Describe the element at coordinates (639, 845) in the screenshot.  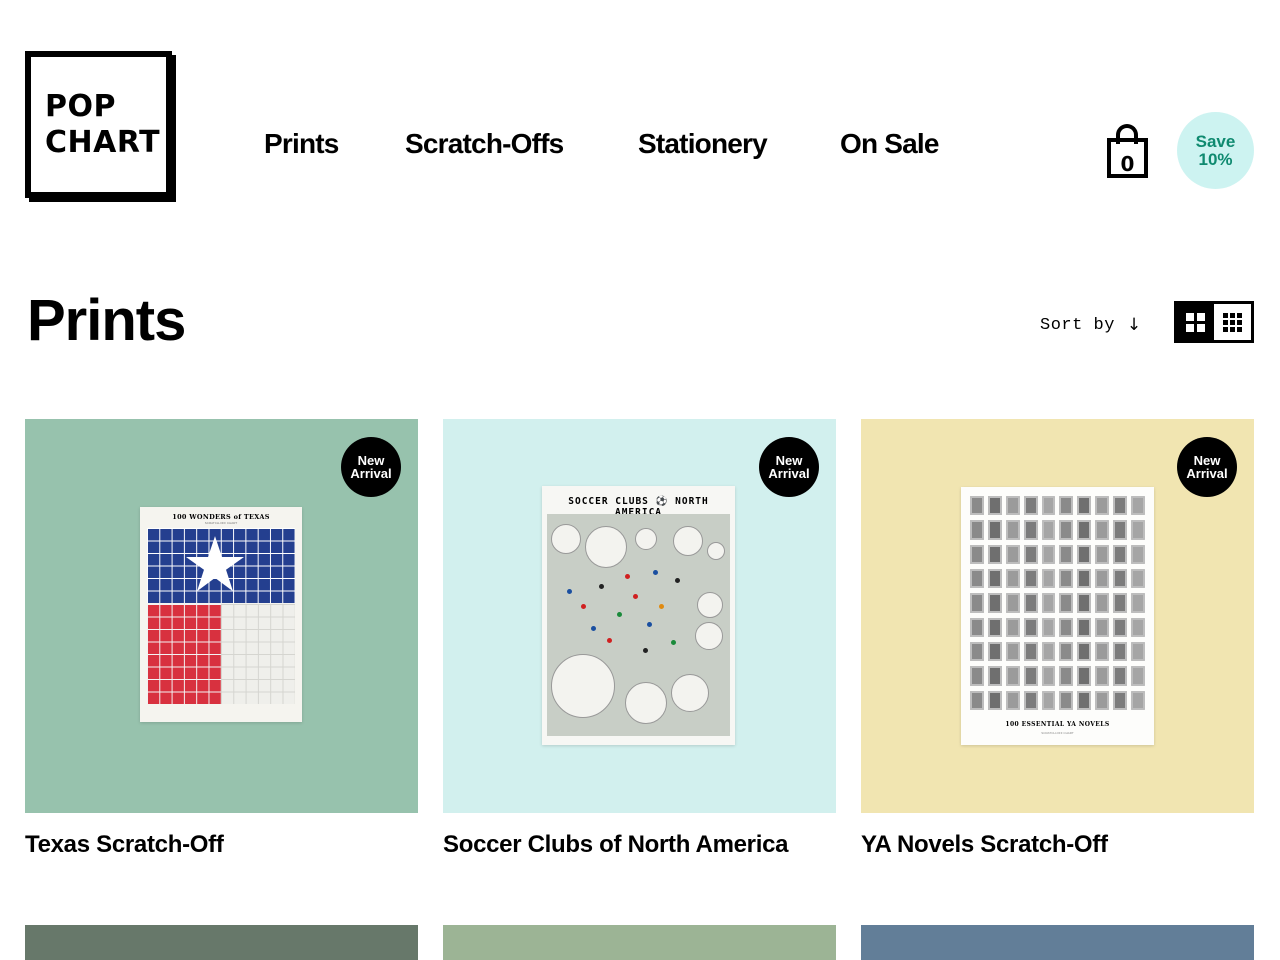
I see `product-name: Soccer Clubs of North America` at that location.